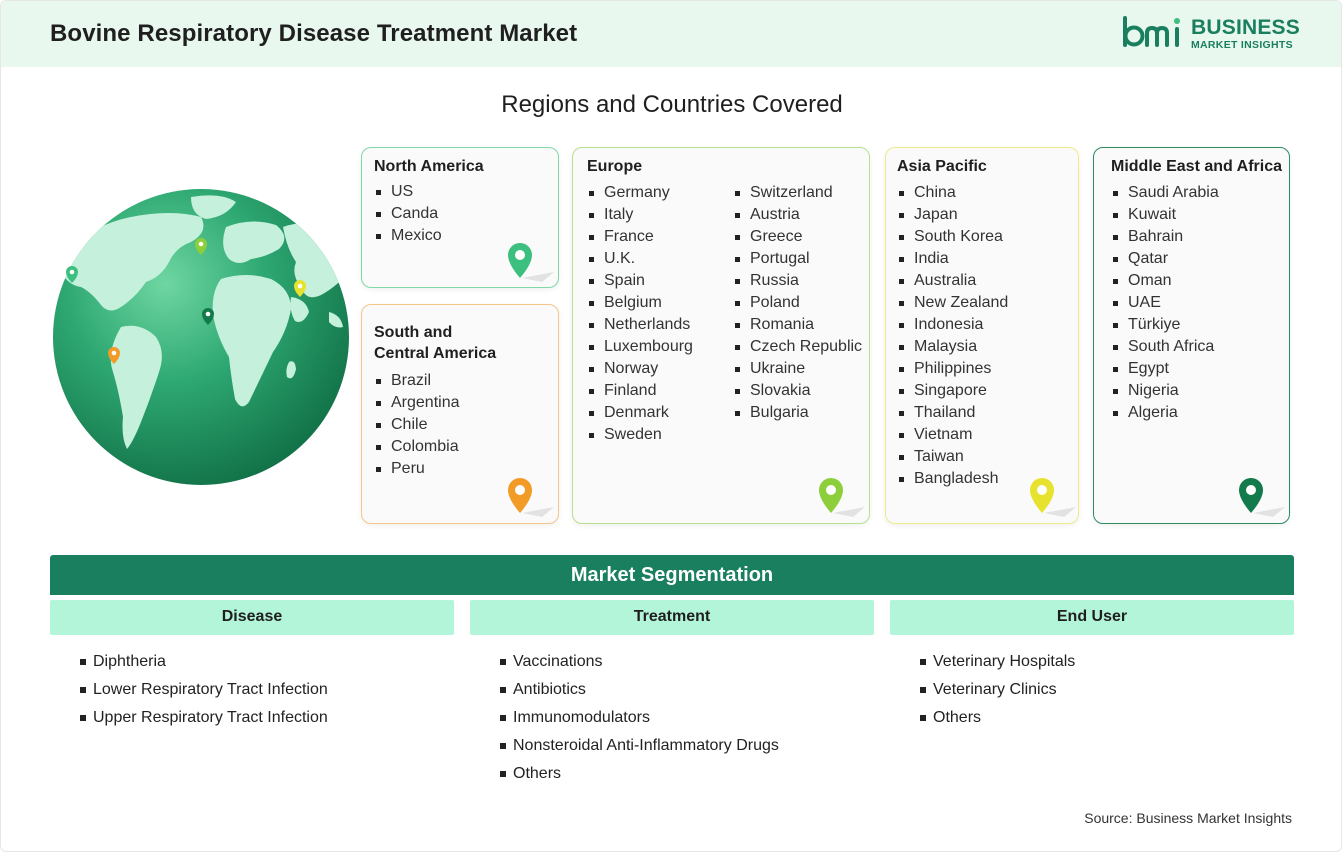 The height and width of the screenshot is (852, 1342). I want to click on country-item: Belgium, so click(640, 303).